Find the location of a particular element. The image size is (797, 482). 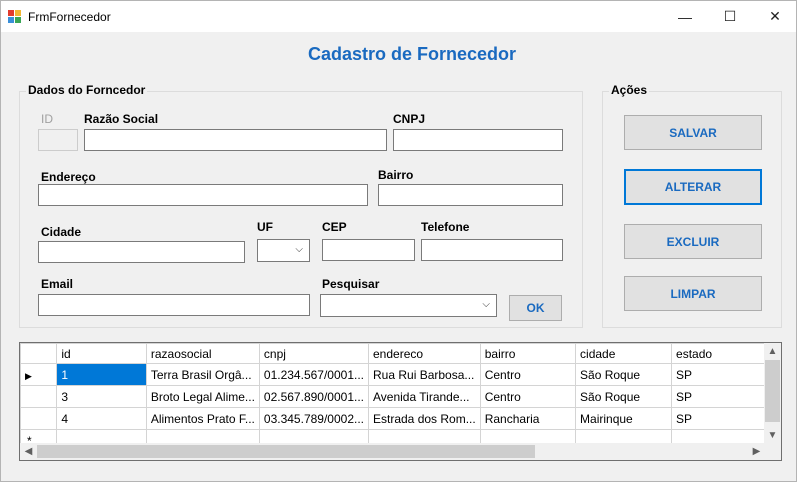

ok-button: OK is located at coordinates (535, 308).